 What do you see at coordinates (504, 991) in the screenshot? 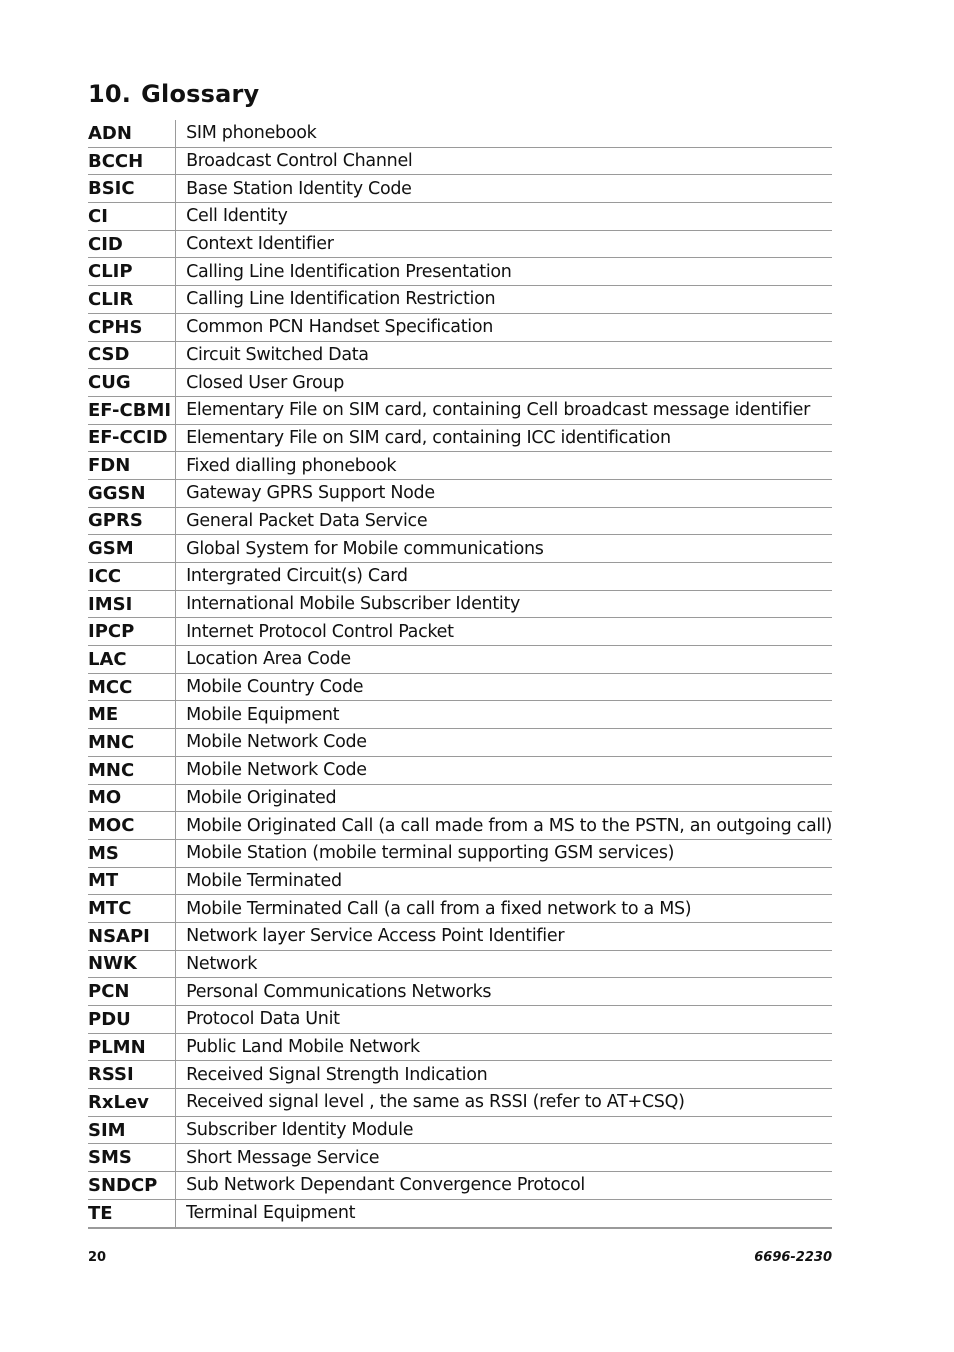
I see `glossary-definition: Personal Communications Networks` at bounding box center [504, 991].